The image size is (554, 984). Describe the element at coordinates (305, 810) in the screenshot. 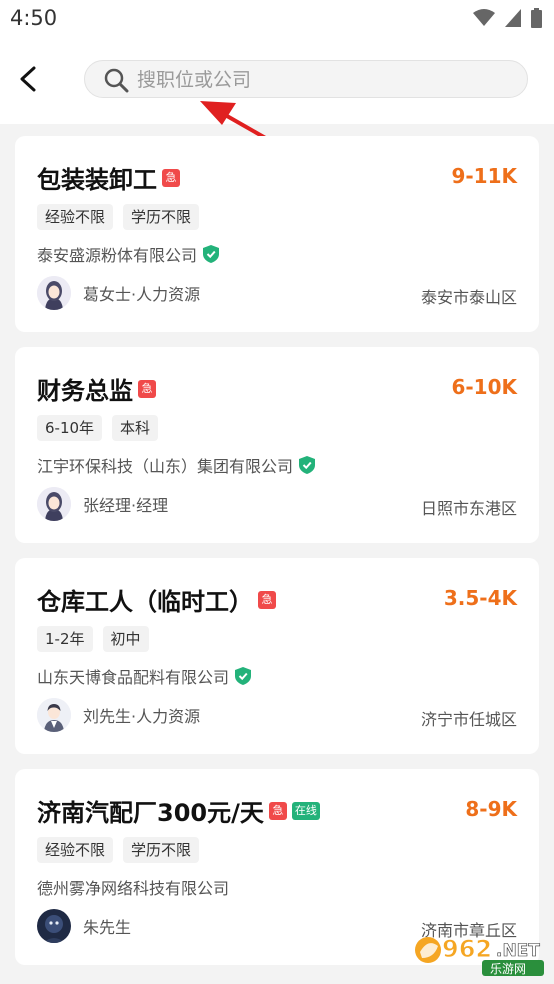

I see `online-badge: 在线` at that location.